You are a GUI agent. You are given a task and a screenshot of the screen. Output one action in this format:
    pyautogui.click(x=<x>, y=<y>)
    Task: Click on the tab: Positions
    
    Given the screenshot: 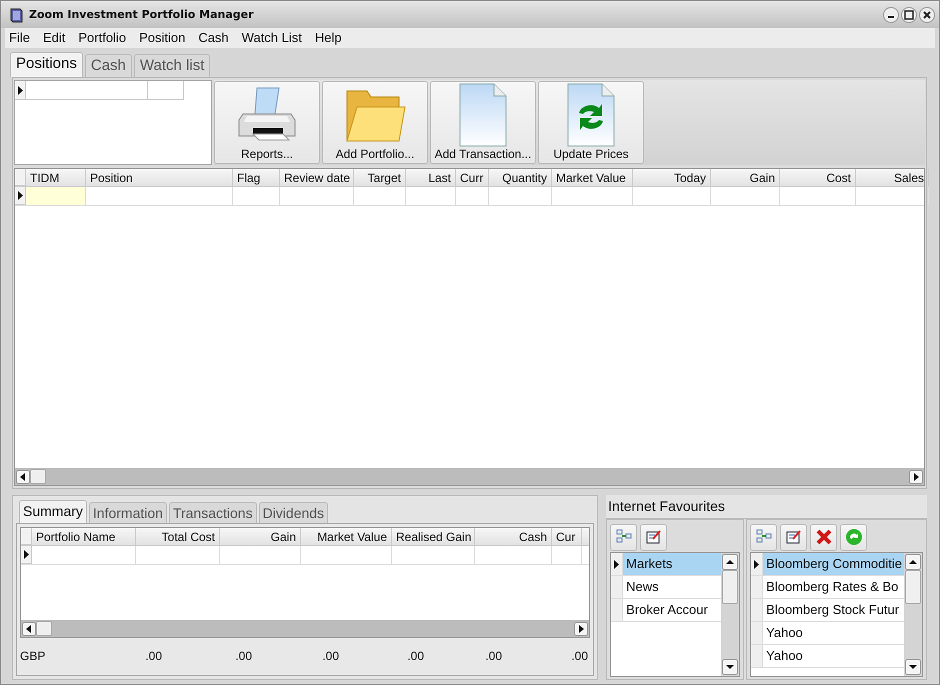 What is the action you would take?
    pyautogui.click(x=46, y=64)
    